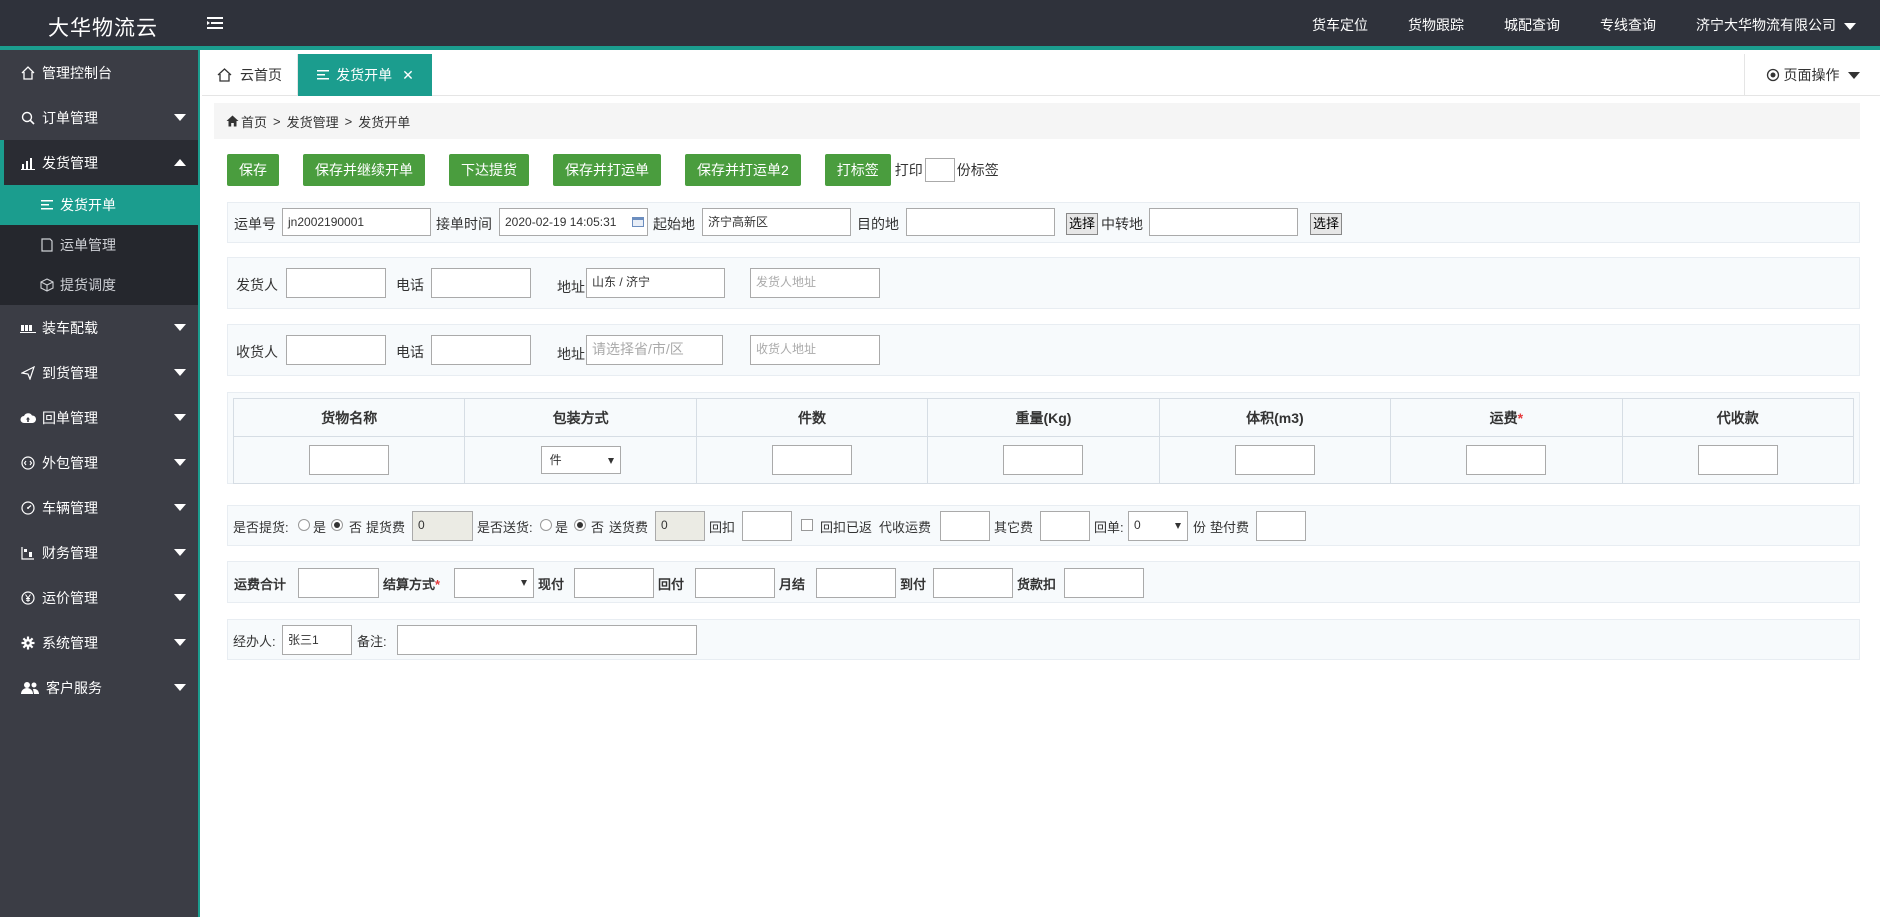 Image resolution: width=1880 pixels, height=917 pixels. Describe the element at coordinates (1737, 460) in the screenshot. I see `cod-input` at that location.